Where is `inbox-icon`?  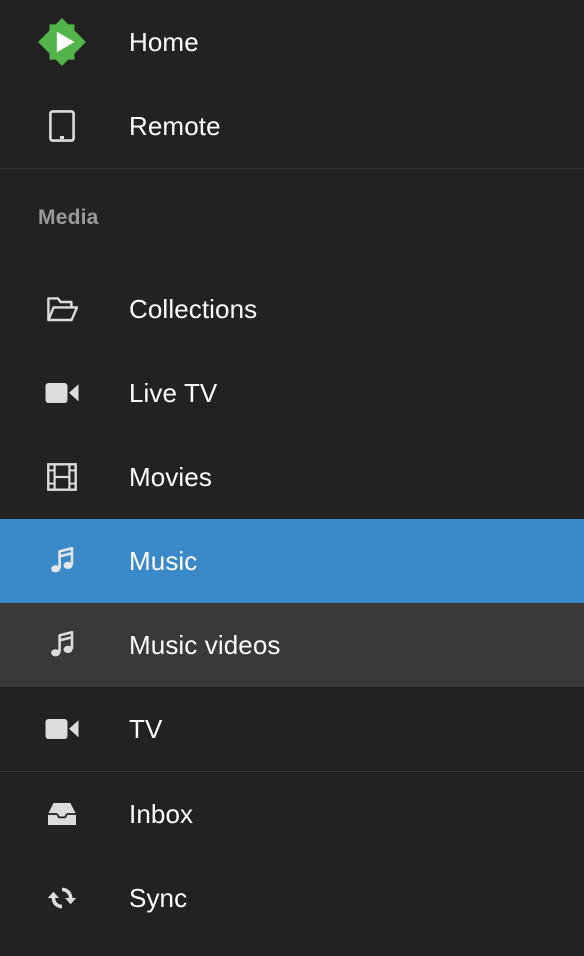
inbox-icon is located at coordinates (62, 814).